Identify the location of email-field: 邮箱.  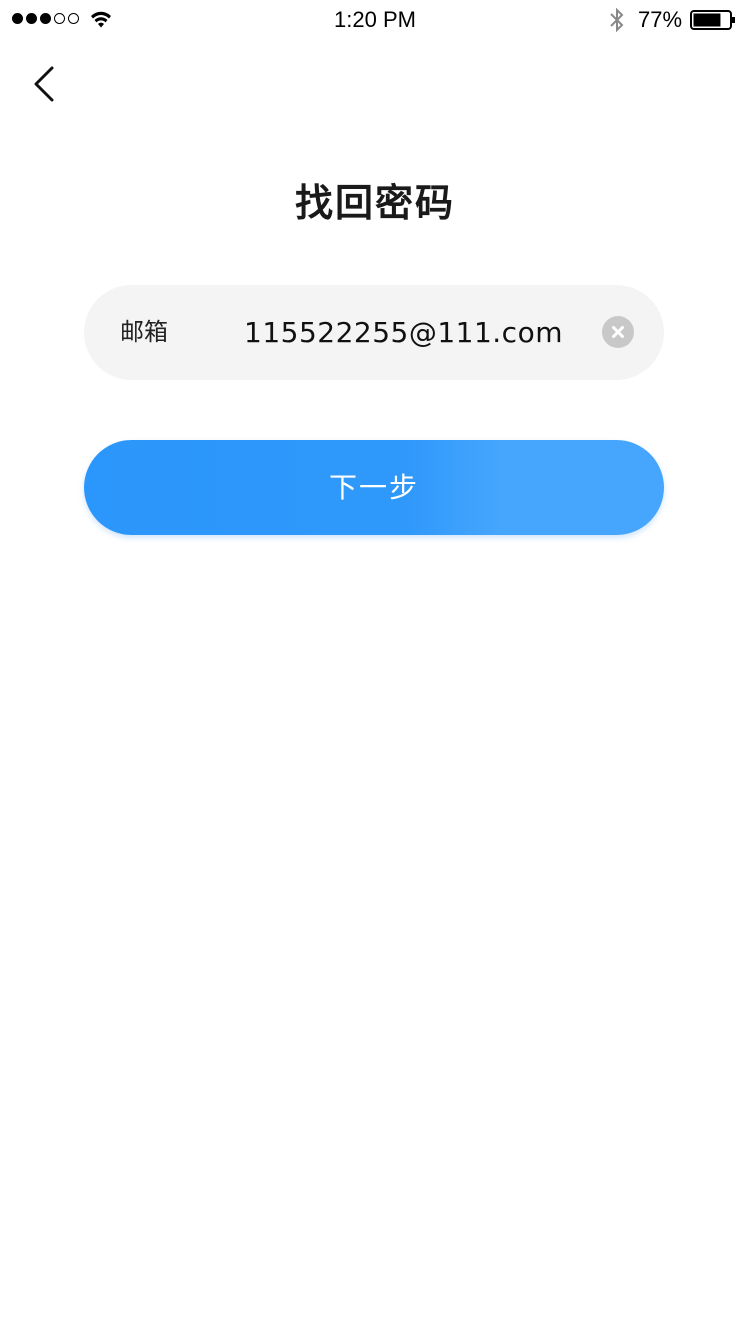
(374, 332).